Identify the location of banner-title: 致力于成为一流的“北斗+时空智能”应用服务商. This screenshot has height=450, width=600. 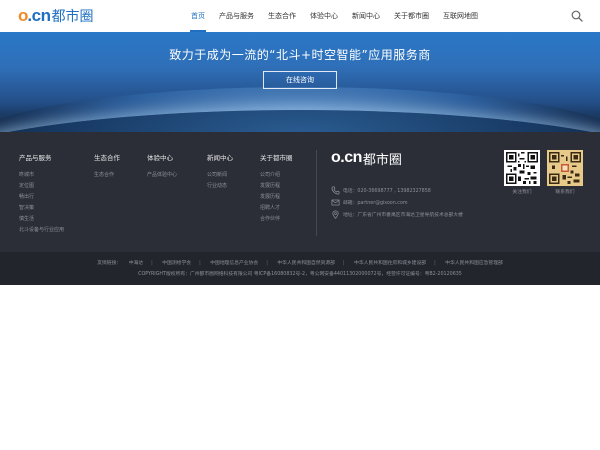
(300, 55).